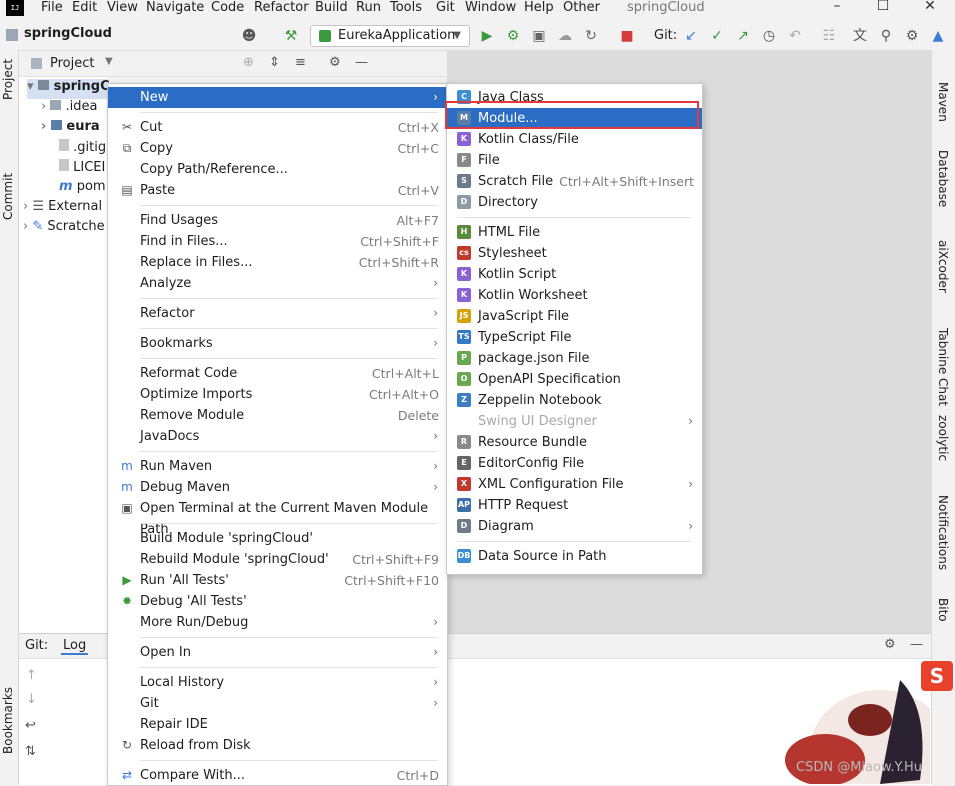 This screenshot has width=955, height=786. What do you see at coordinates (82, 186) in the screenshot?
I see `tree-item-pom: m pom` at bounding box center [82, 186].